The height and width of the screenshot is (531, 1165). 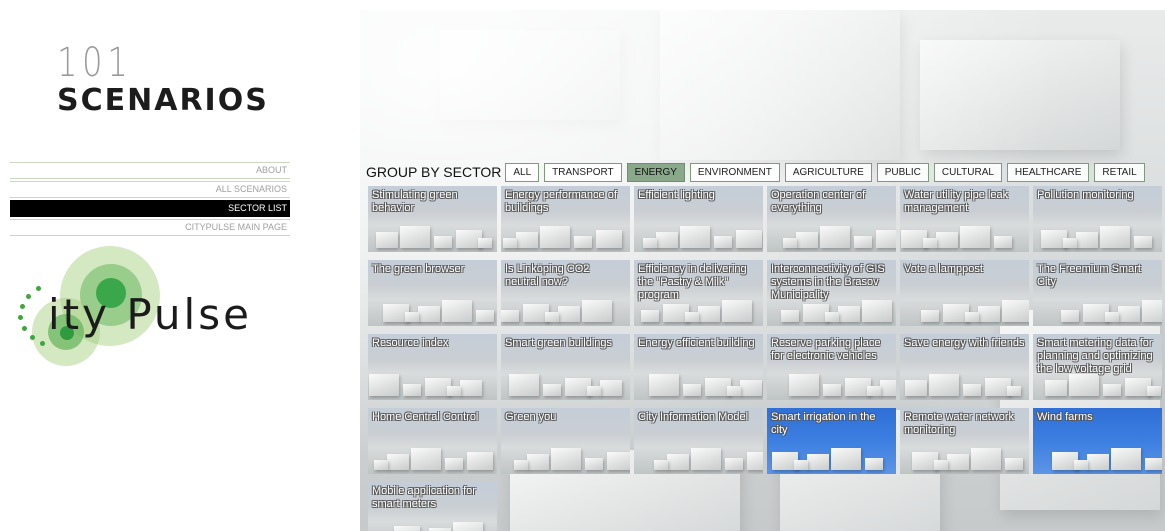 What do you see at coordinates (150, 189) in the screenshot?
I see `menu-item-all-scenarios: ALL SCENARIOS` at bounding box center [150, 189].